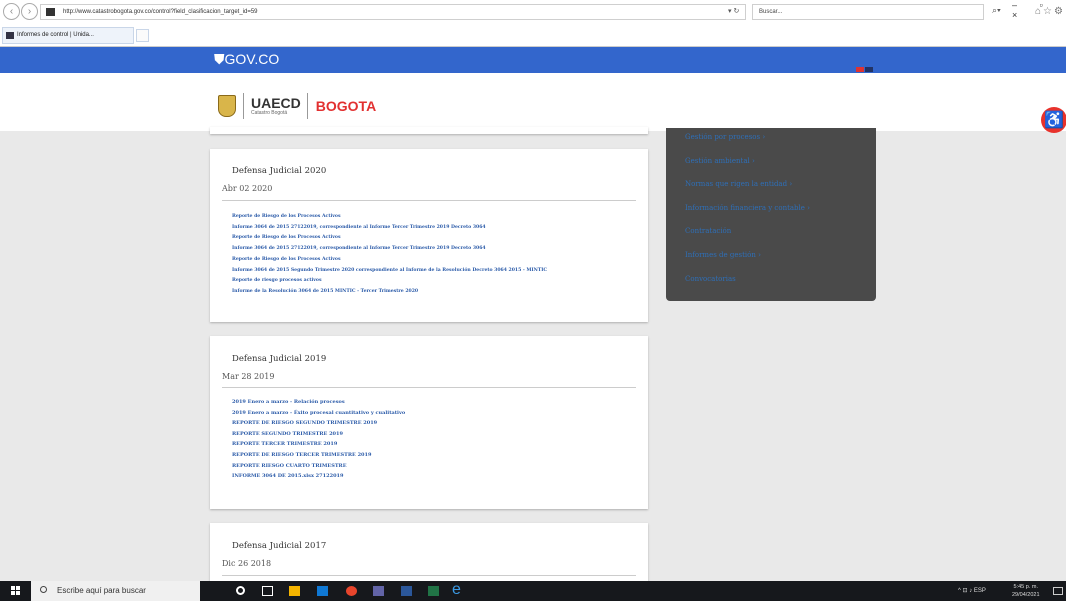 This screenshot has height=601, width=1066. Describe the element at coordinates (965, 591) in the screenshot. I see `network-icon: ⊡` at that location.